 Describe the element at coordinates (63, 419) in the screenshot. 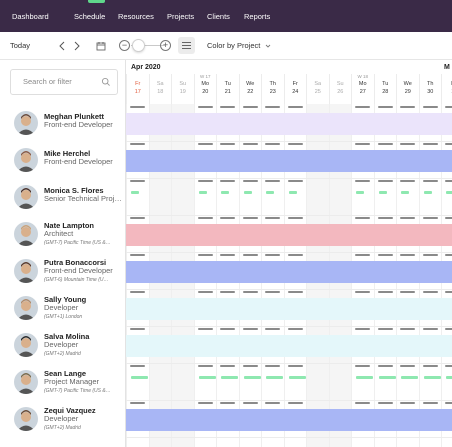

I see `person-row: Zequi Vazquez Developer (GMT+2) Madrid` at that location.